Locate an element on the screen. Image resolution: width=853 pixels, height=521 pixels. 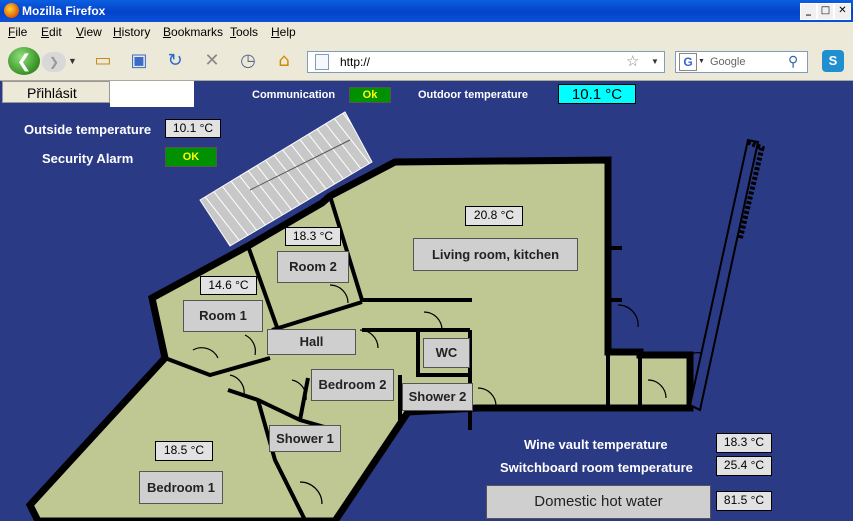
menu-file: File is located at coordinates (17, 32).